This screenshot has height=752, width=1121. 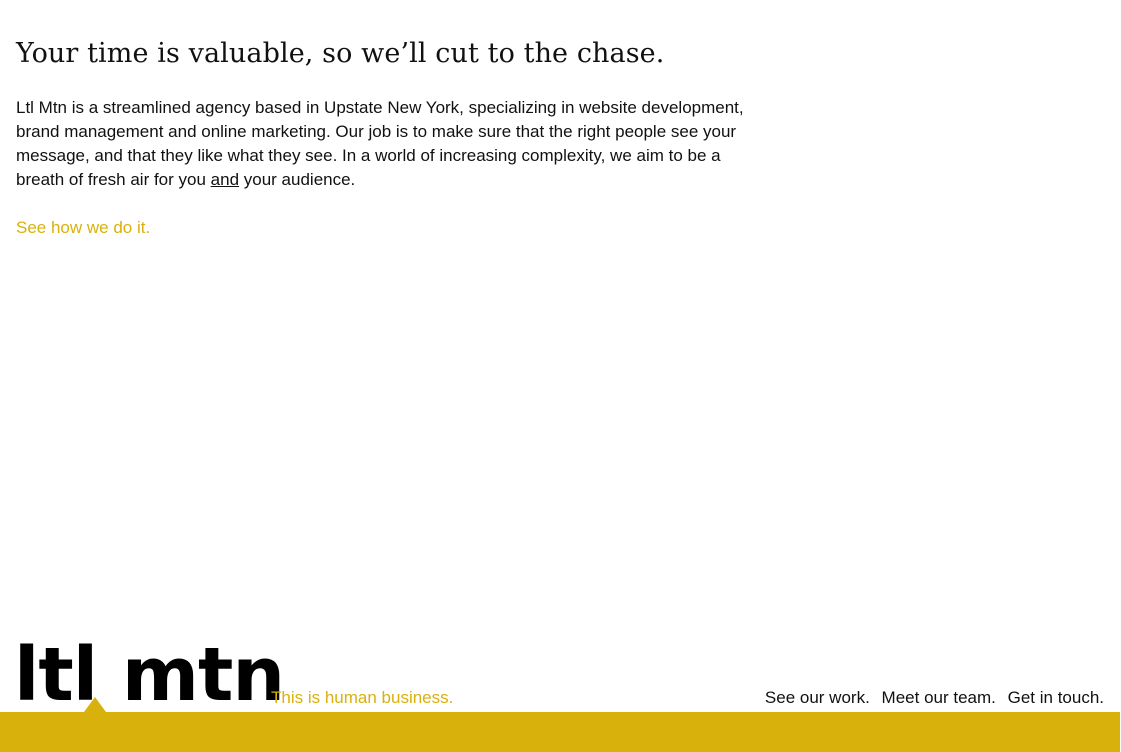 What do you see at coordinates (939, 697) in the screenshot?
I see `nav-link-team: Meet our team.` at bounding box center [939, 697].